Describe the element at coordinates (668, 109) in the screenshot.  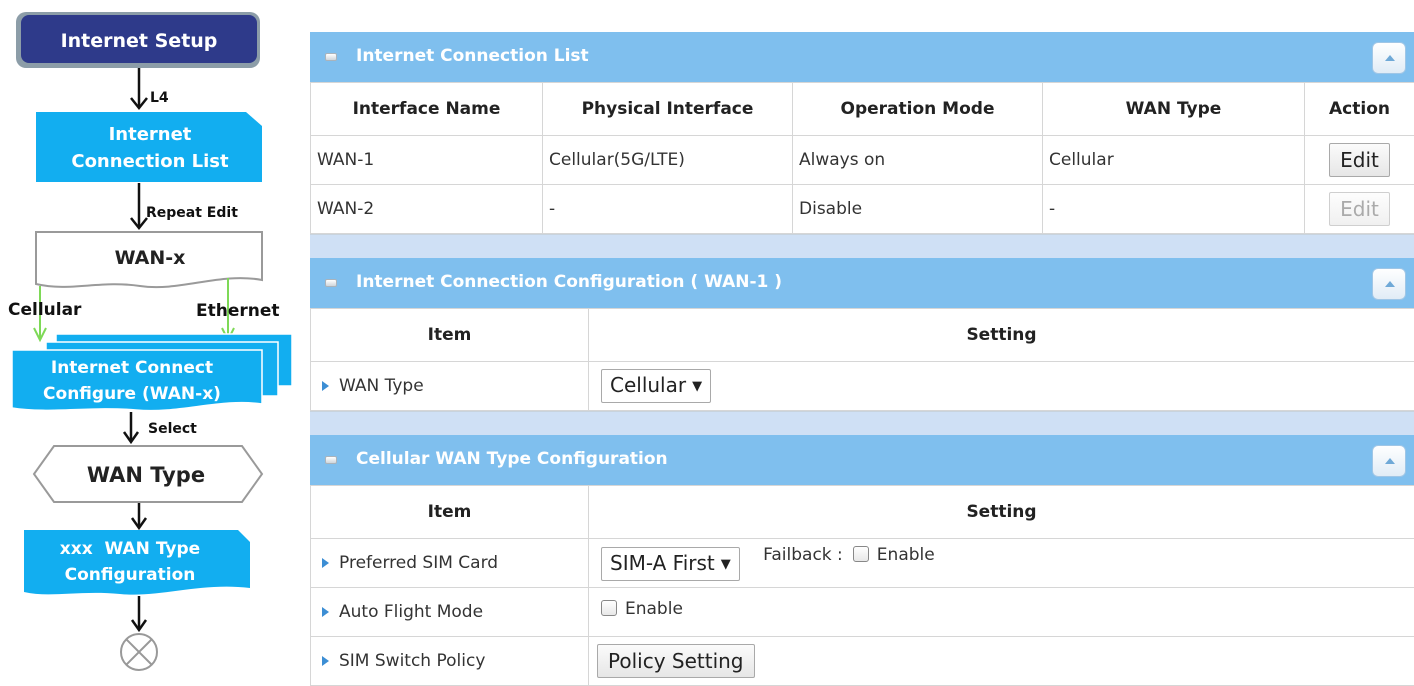
I see `col-physical-interface: Physical Interface` at that location.